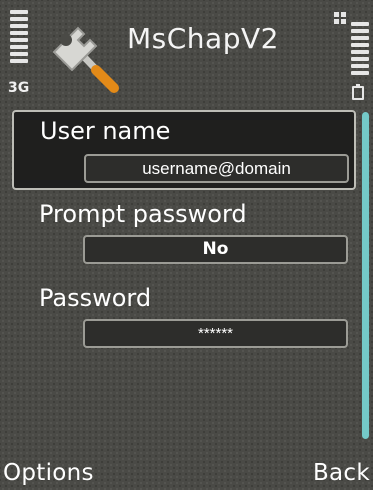 The image size is (373, 490). What do you see at coordinates (360, 50) in the screenshot?
I see `battery-level-bars` at bounding box center [360, 50].